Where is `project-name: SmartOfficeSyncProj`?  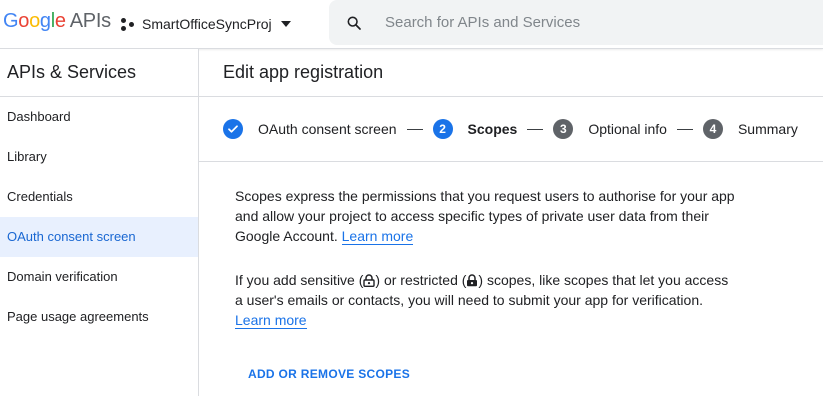
project-name: SmartOfficeSyncProj is located at coordinates (207, 24).